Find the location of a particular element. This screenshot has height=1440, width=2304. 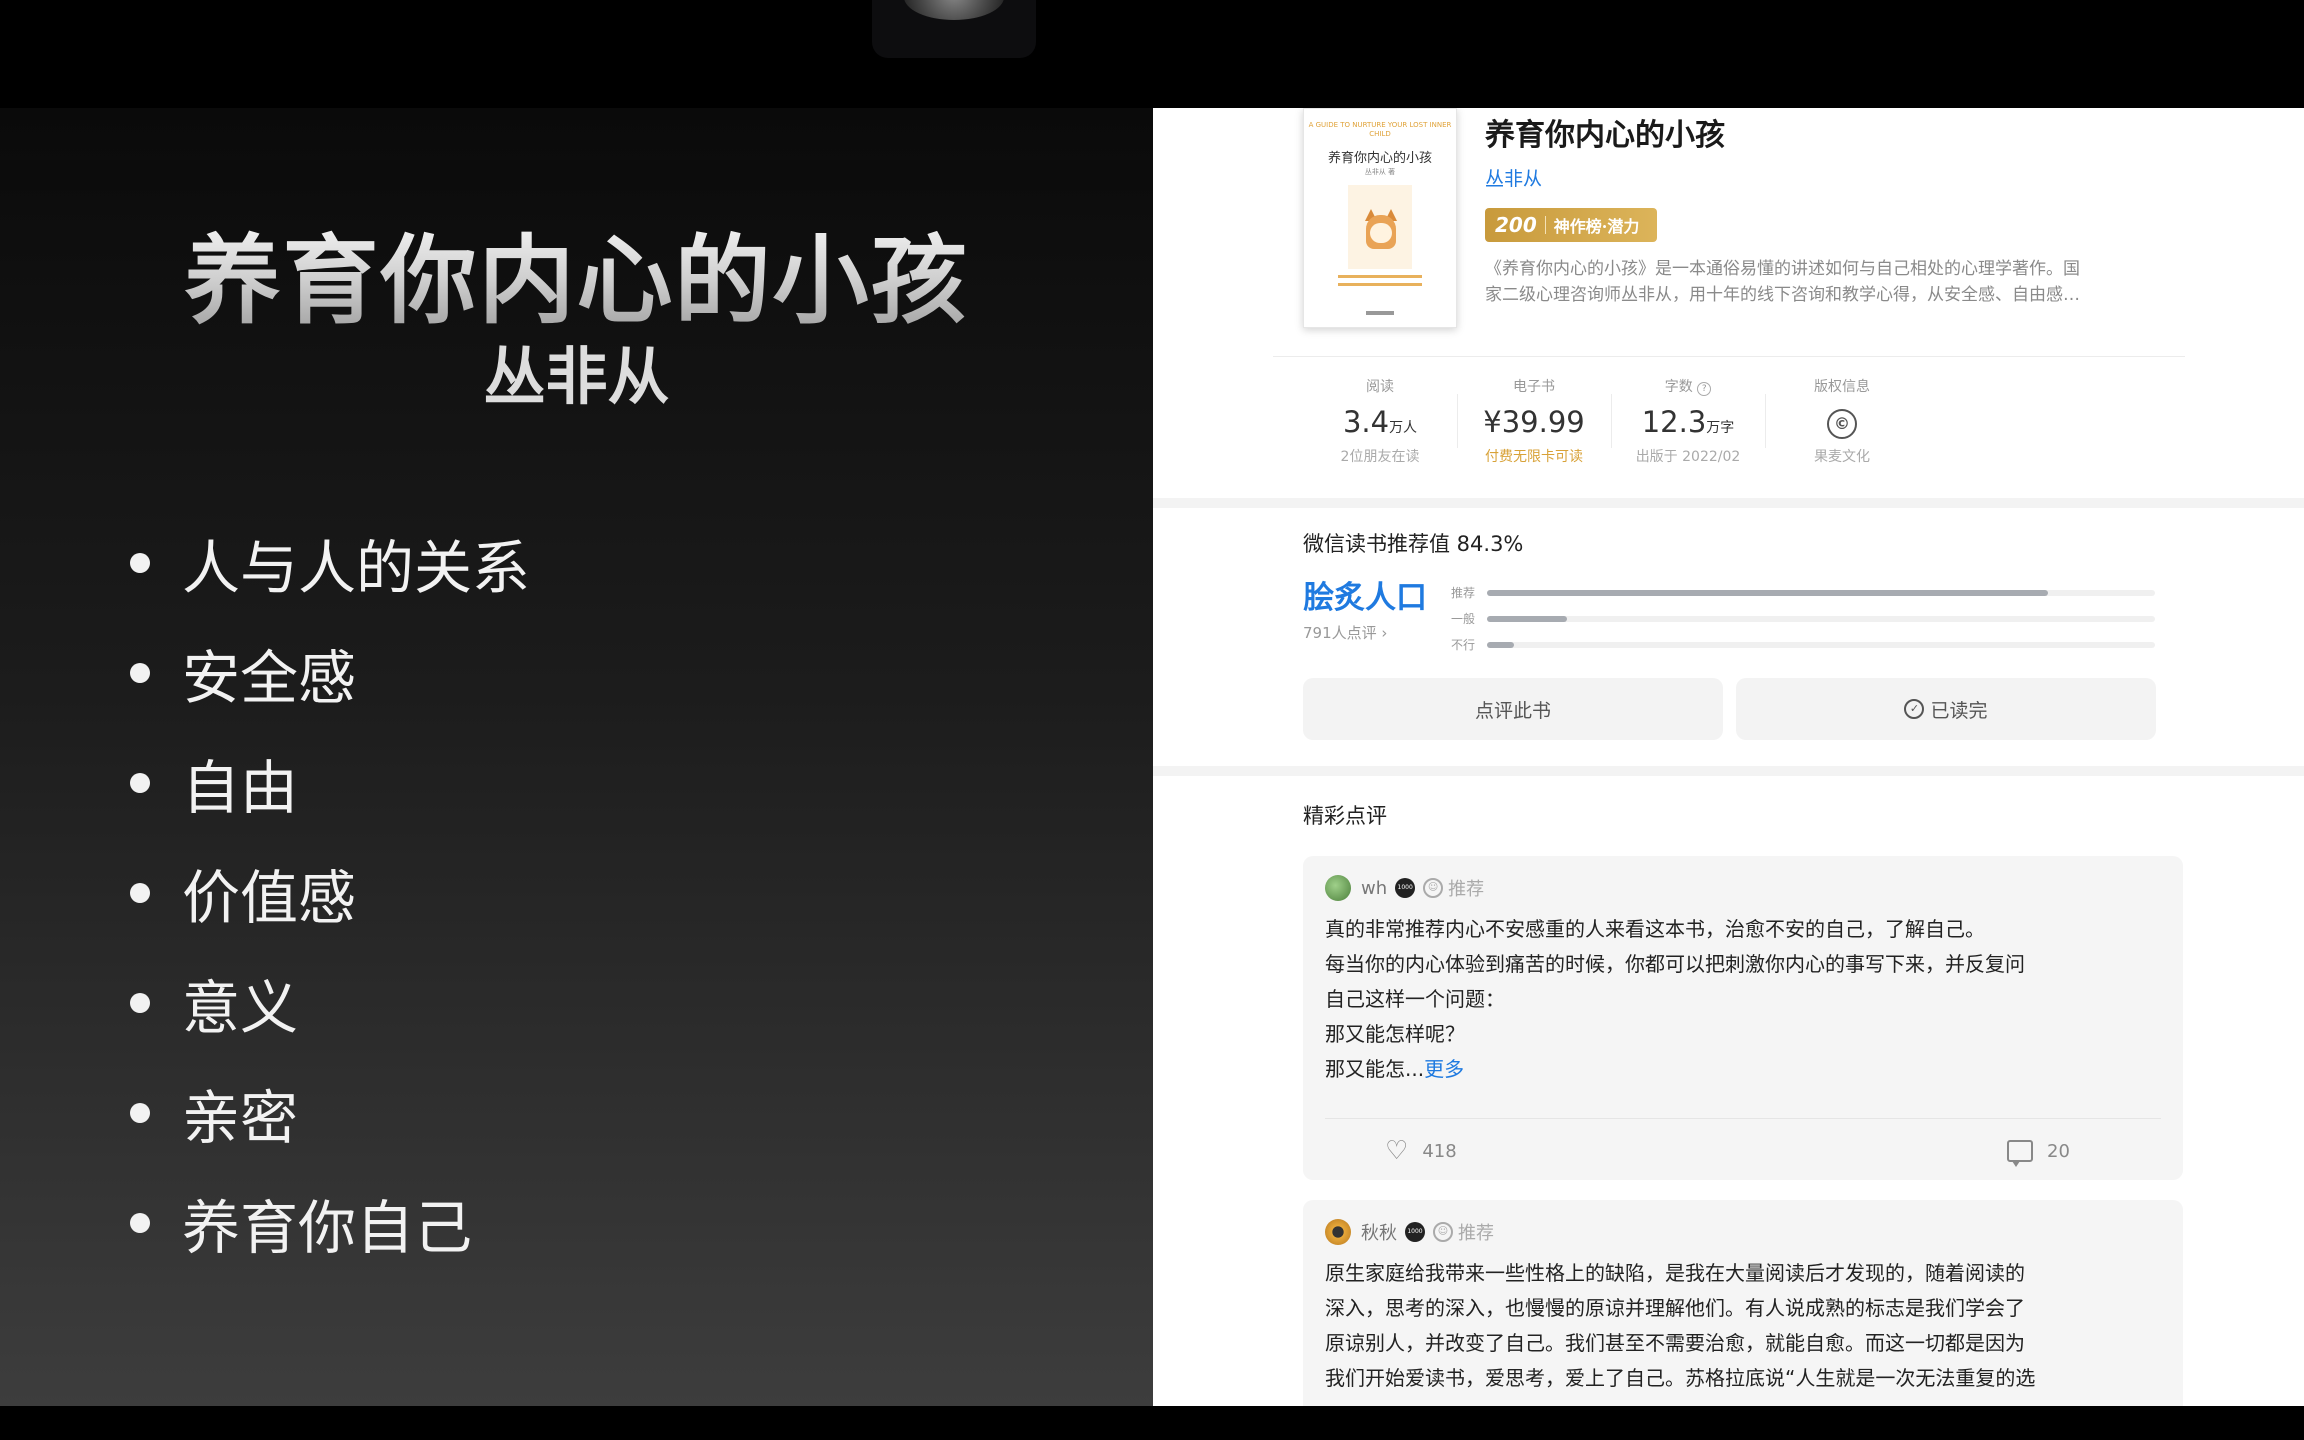

button-label: 点评此书 is located at coordinates (1512, 710).